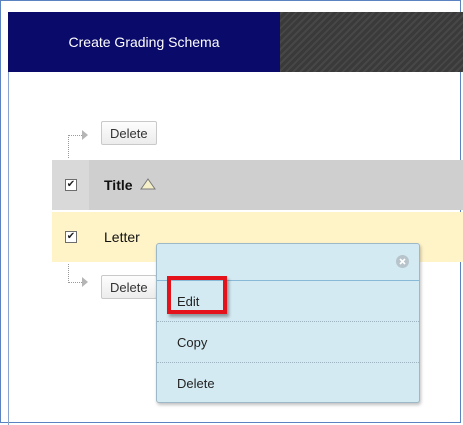 The width and height of the screenshot is (463, 425). Describe the element at coordinates (129, 133) in the screenshot. I see `top-delete-button: Delete` at that location.